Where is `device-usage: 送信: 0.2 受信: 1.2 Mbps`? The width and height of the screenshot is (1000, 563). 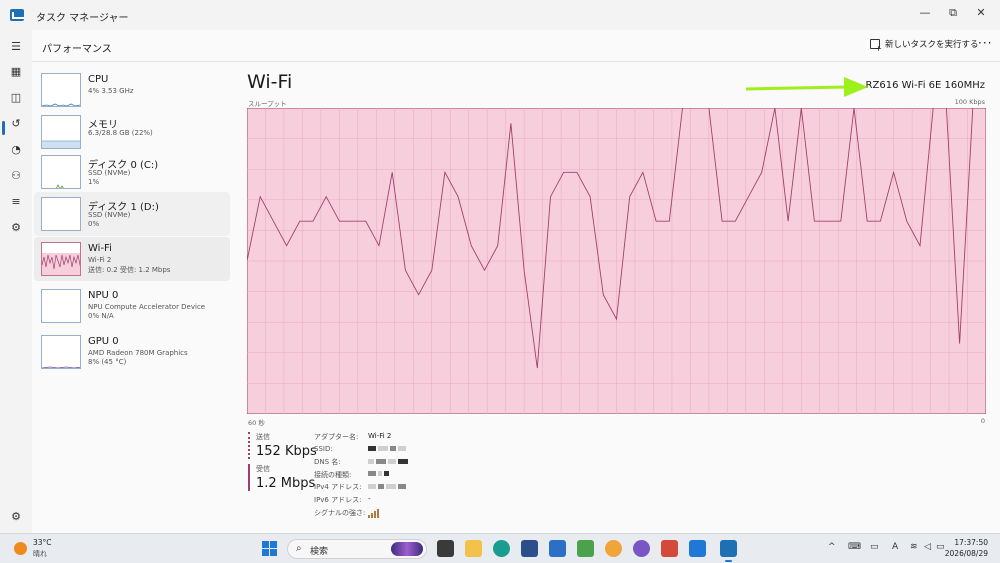
device-usage: 送信: 0.2 受信: 1.2 Mbps is located at coordinates (129, 270).